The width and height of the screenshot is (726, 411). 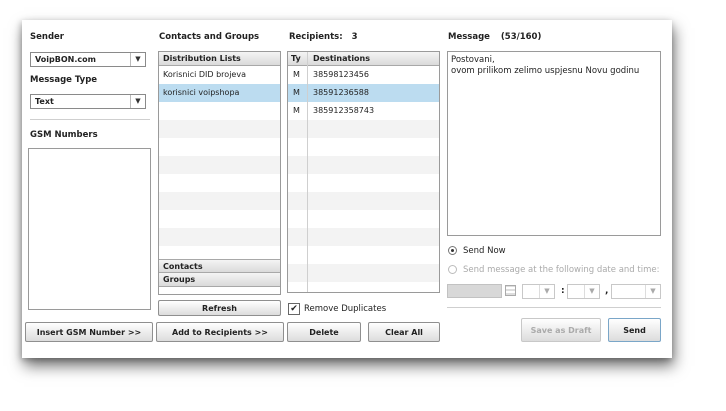 What do you see at coordinates (473, 60) in the screenshot?
I see `message-text-line: Postovani,` at bounding box center [473, 60].